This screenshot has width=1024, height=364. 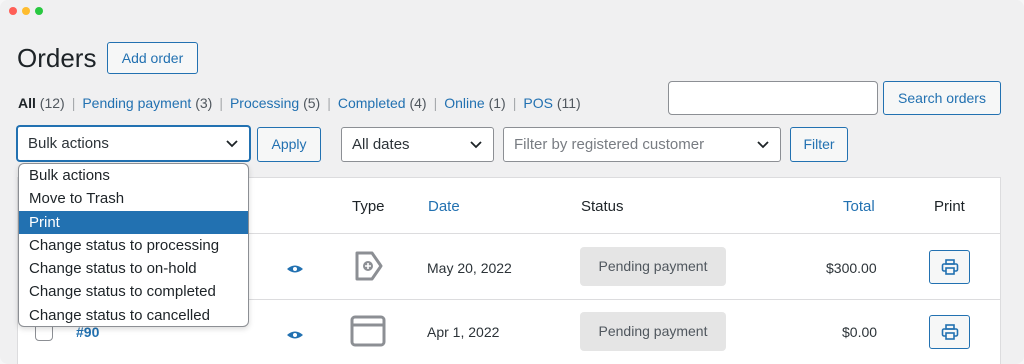 What do you see at coordinates (133, 315) in the screenshot?
I see `bulk-option-cancelled: Change status to cancelled` at bounding box center [133, 315].